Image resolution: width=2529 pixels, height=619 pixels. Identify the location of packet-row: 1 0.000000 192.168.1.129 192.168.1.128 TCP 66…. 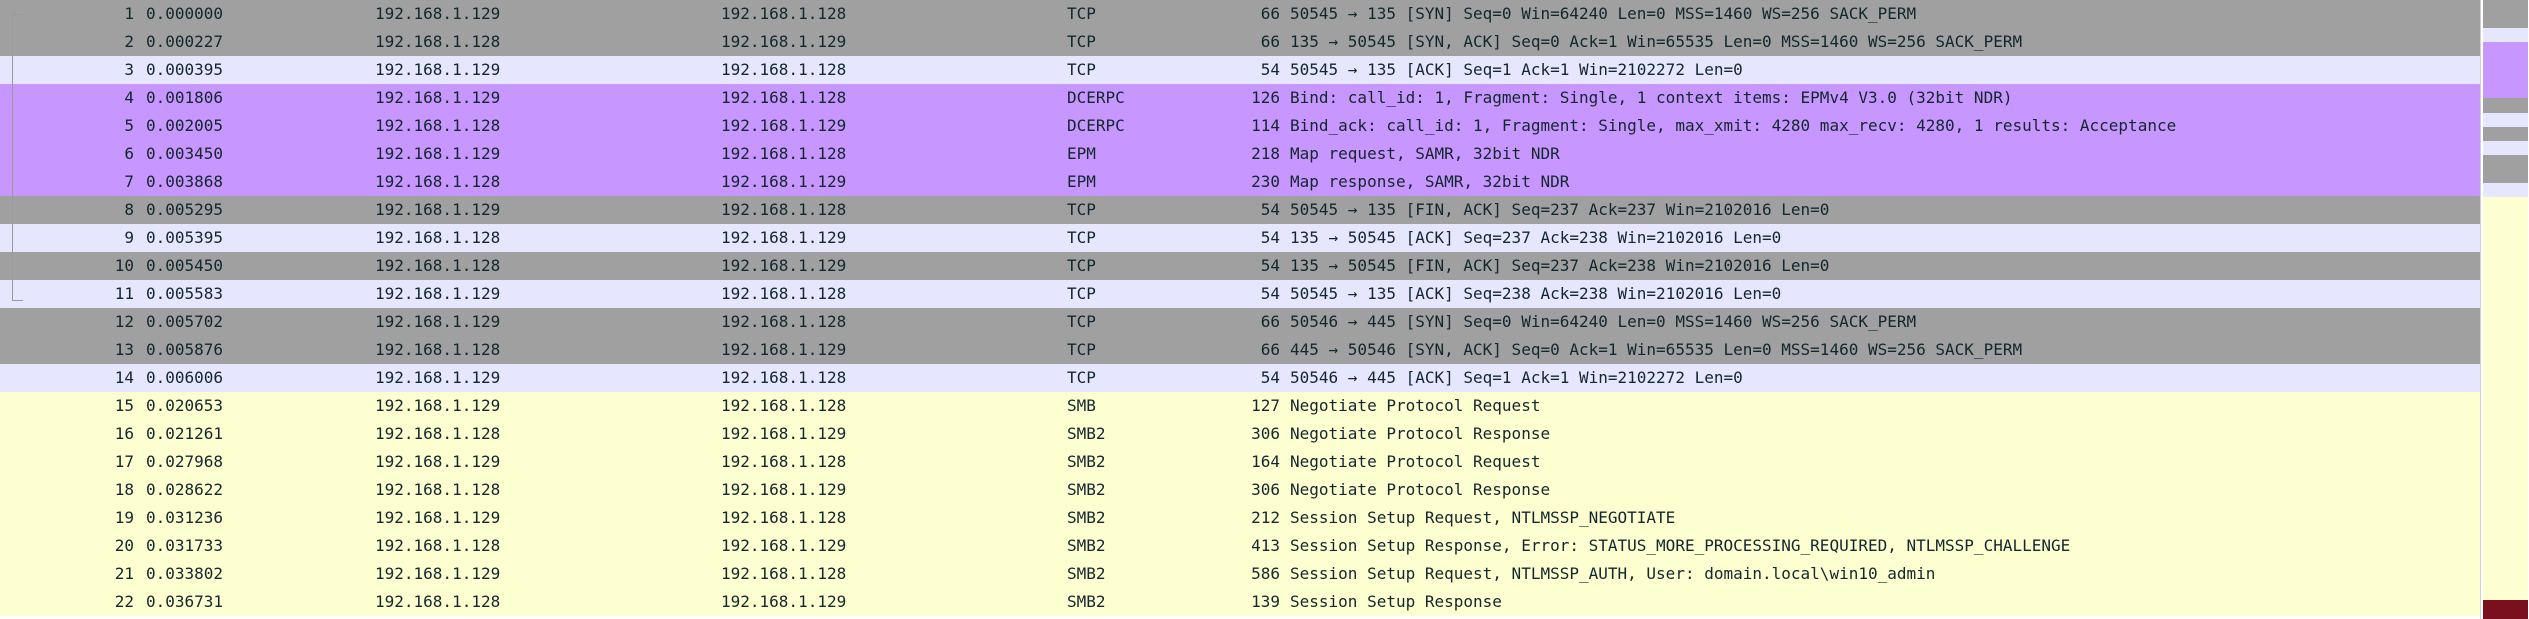
(1240, 14).